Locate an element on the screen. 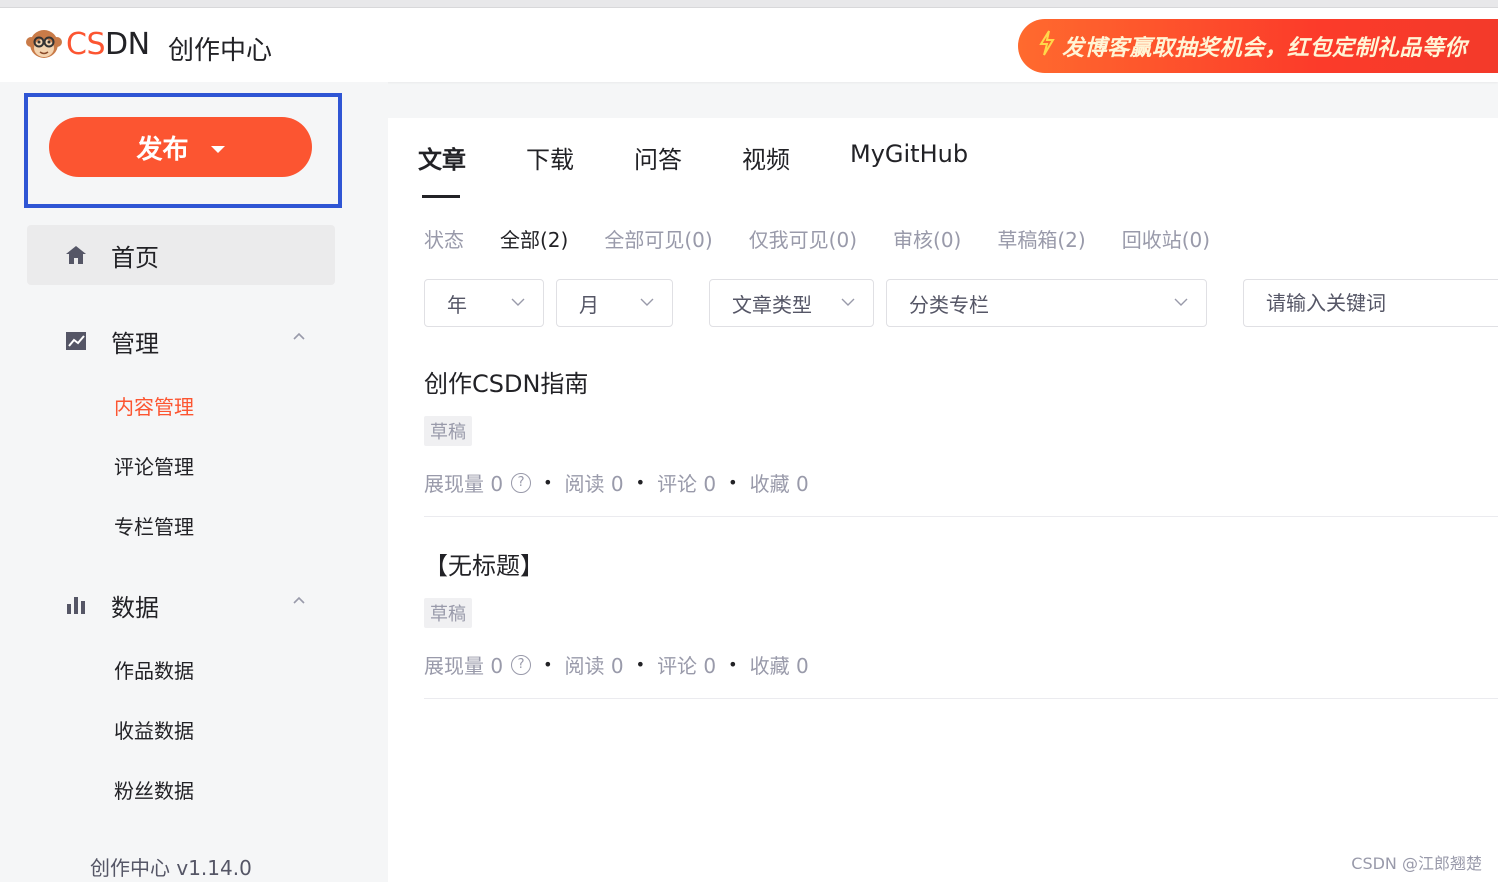  sidebar-group-manage: 管理 is located at coordinates (181, 341).